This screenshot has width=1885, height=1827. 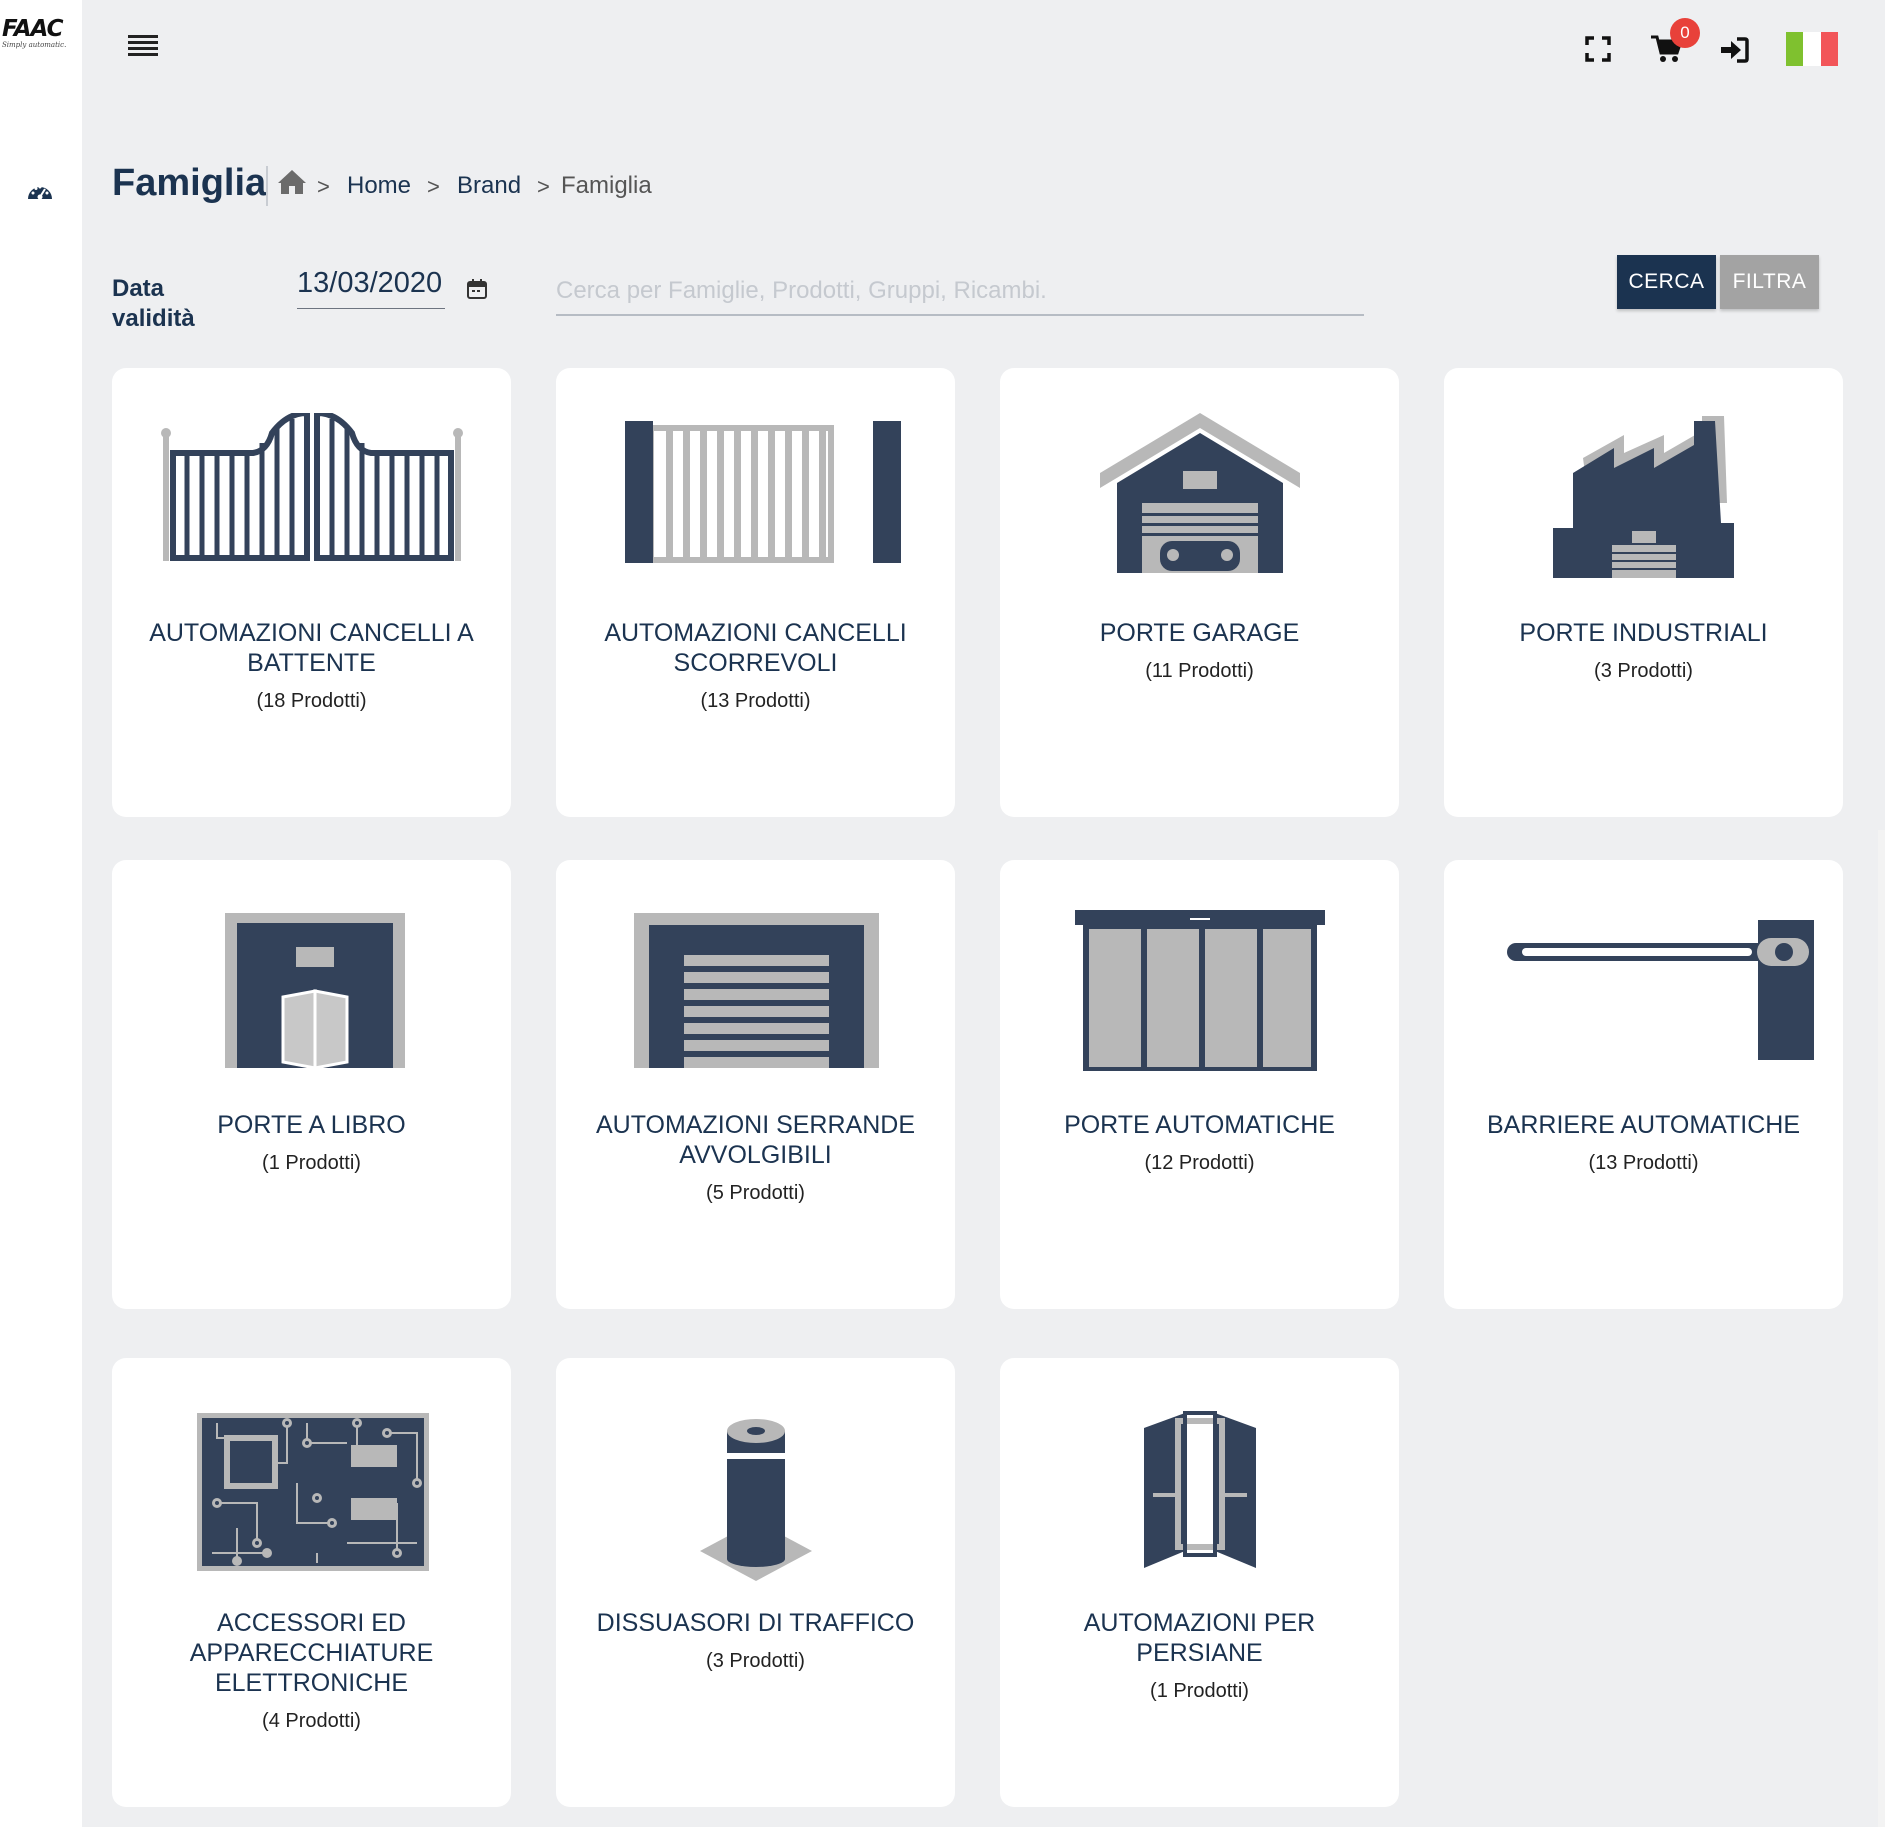 What do you see at coordinates (1643, 995) in the screenshot?
I see `barrier-icon` at bounding box center [1643, 995].